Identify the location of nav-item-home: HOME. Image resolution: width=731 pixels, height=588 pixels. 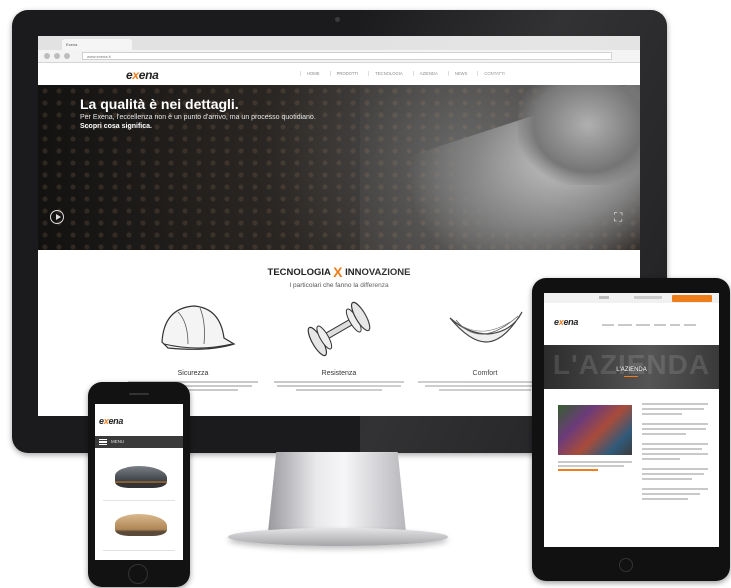
(310, 73).